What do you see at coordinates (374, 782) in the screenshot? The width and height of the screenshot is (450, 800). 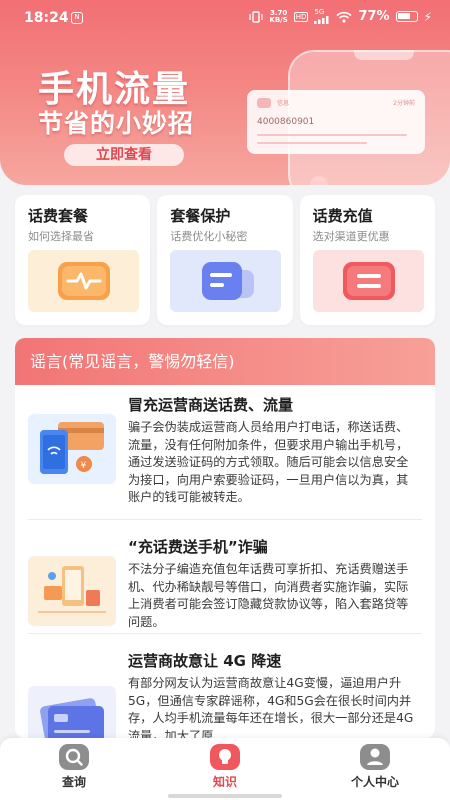 I see `tab-label: 个人中心` at bounding box center [374, 782].